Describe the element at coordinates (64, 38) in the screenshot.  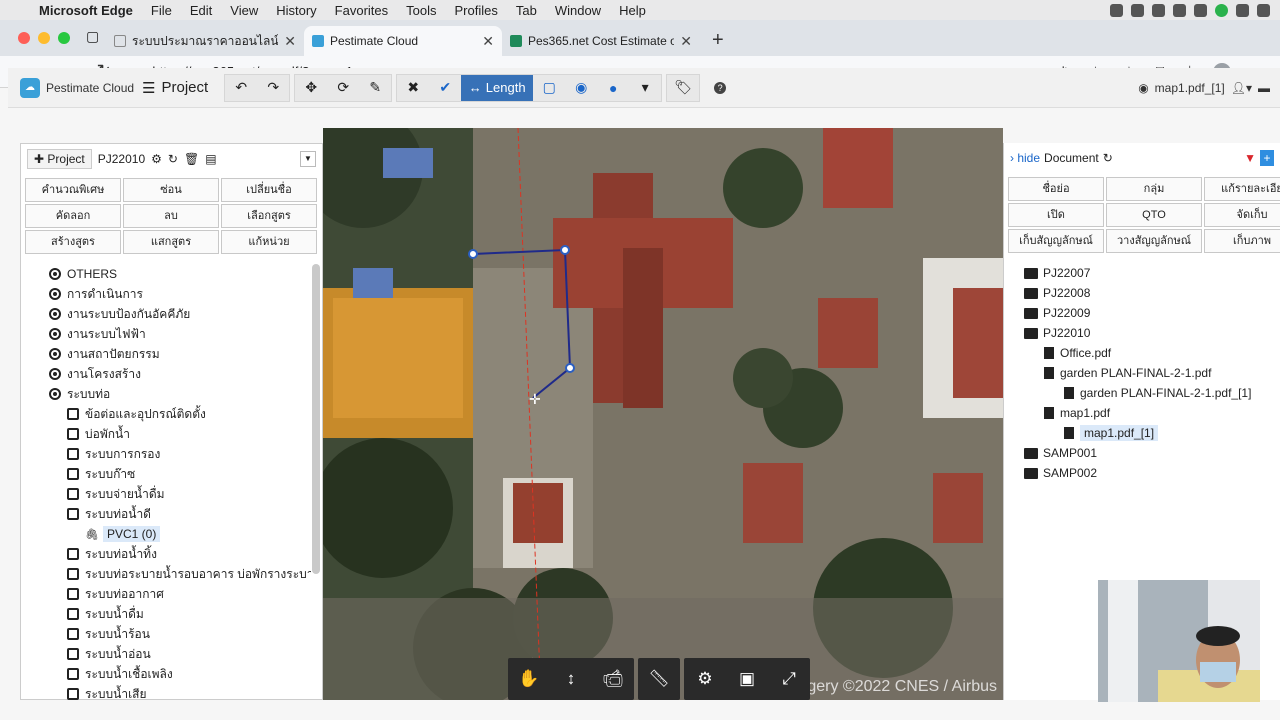
I see `maximize-window-button` at that location.